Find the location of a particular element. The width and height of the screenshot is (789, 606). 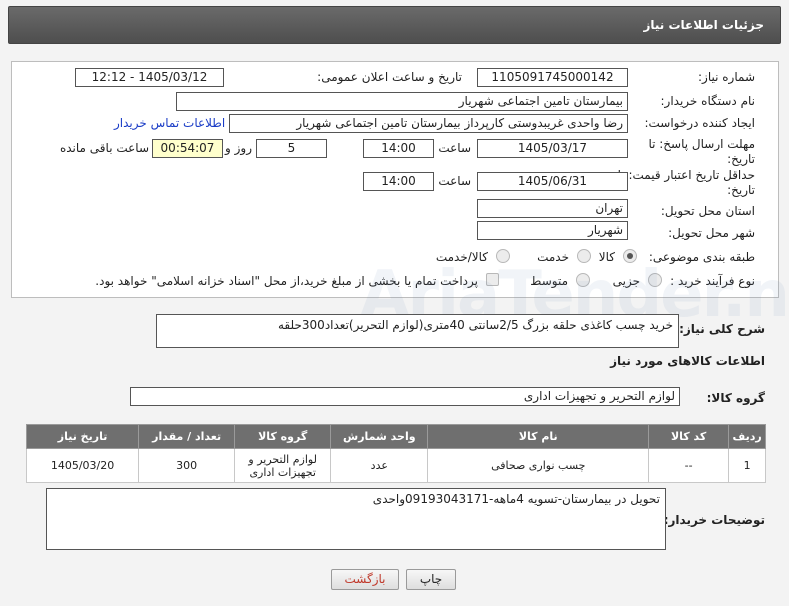

buyer-org-label: نام دستگاه خریدار: is located at coordinates (708, 101).